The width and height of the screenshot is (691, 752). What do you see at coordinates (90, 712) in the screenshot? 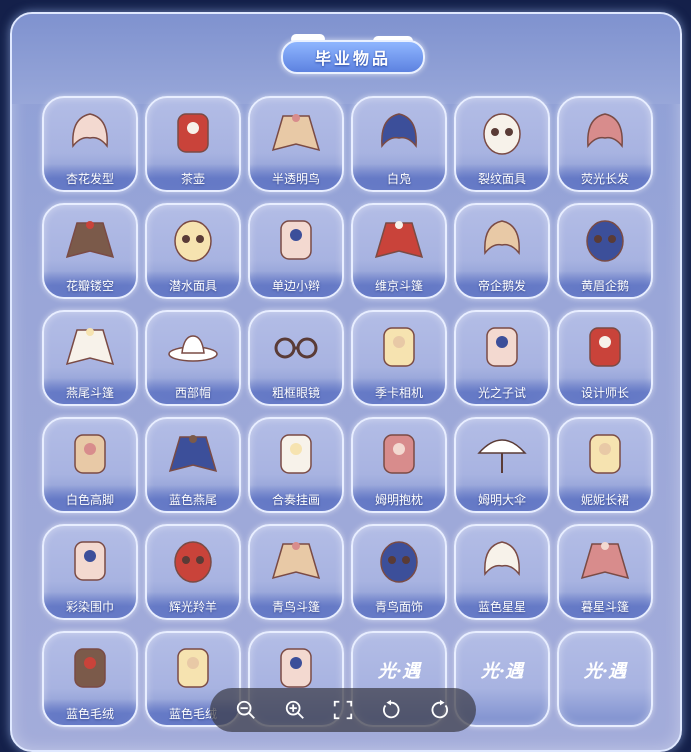
I see `item-label: 蓝色毛绒` at bounding box center [90, 712].